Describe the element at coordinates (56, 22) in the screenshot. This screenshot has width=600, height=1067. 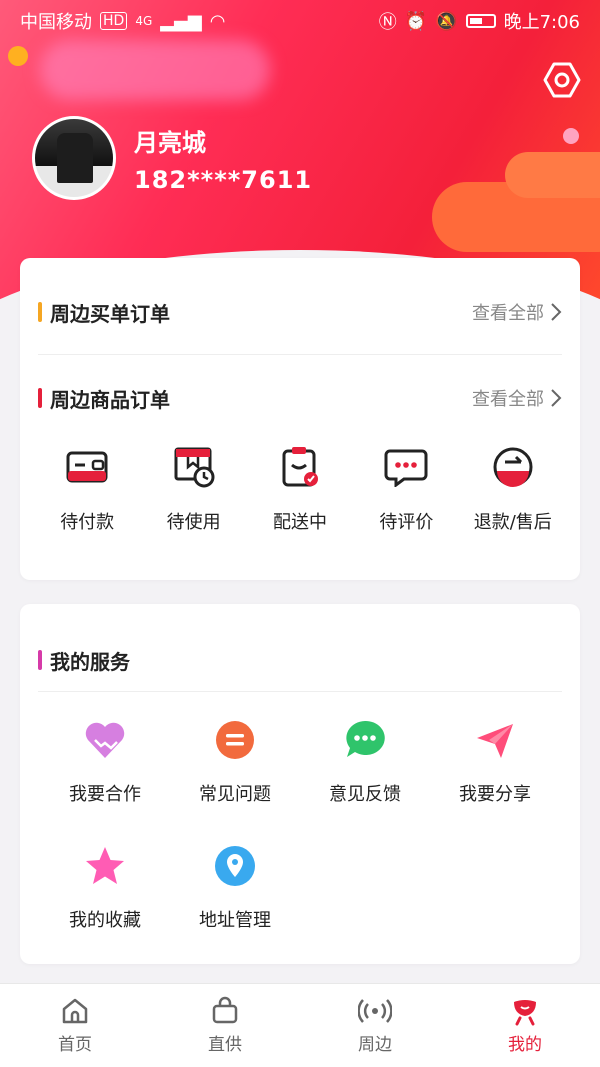
I see `carrier-label: 中国移动` at that location.